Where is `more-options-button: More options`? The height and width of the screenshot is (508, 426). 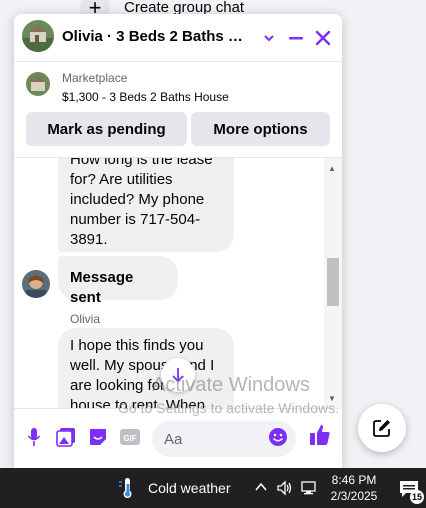 more-options-button: More options is located at coordinates (260, 129).